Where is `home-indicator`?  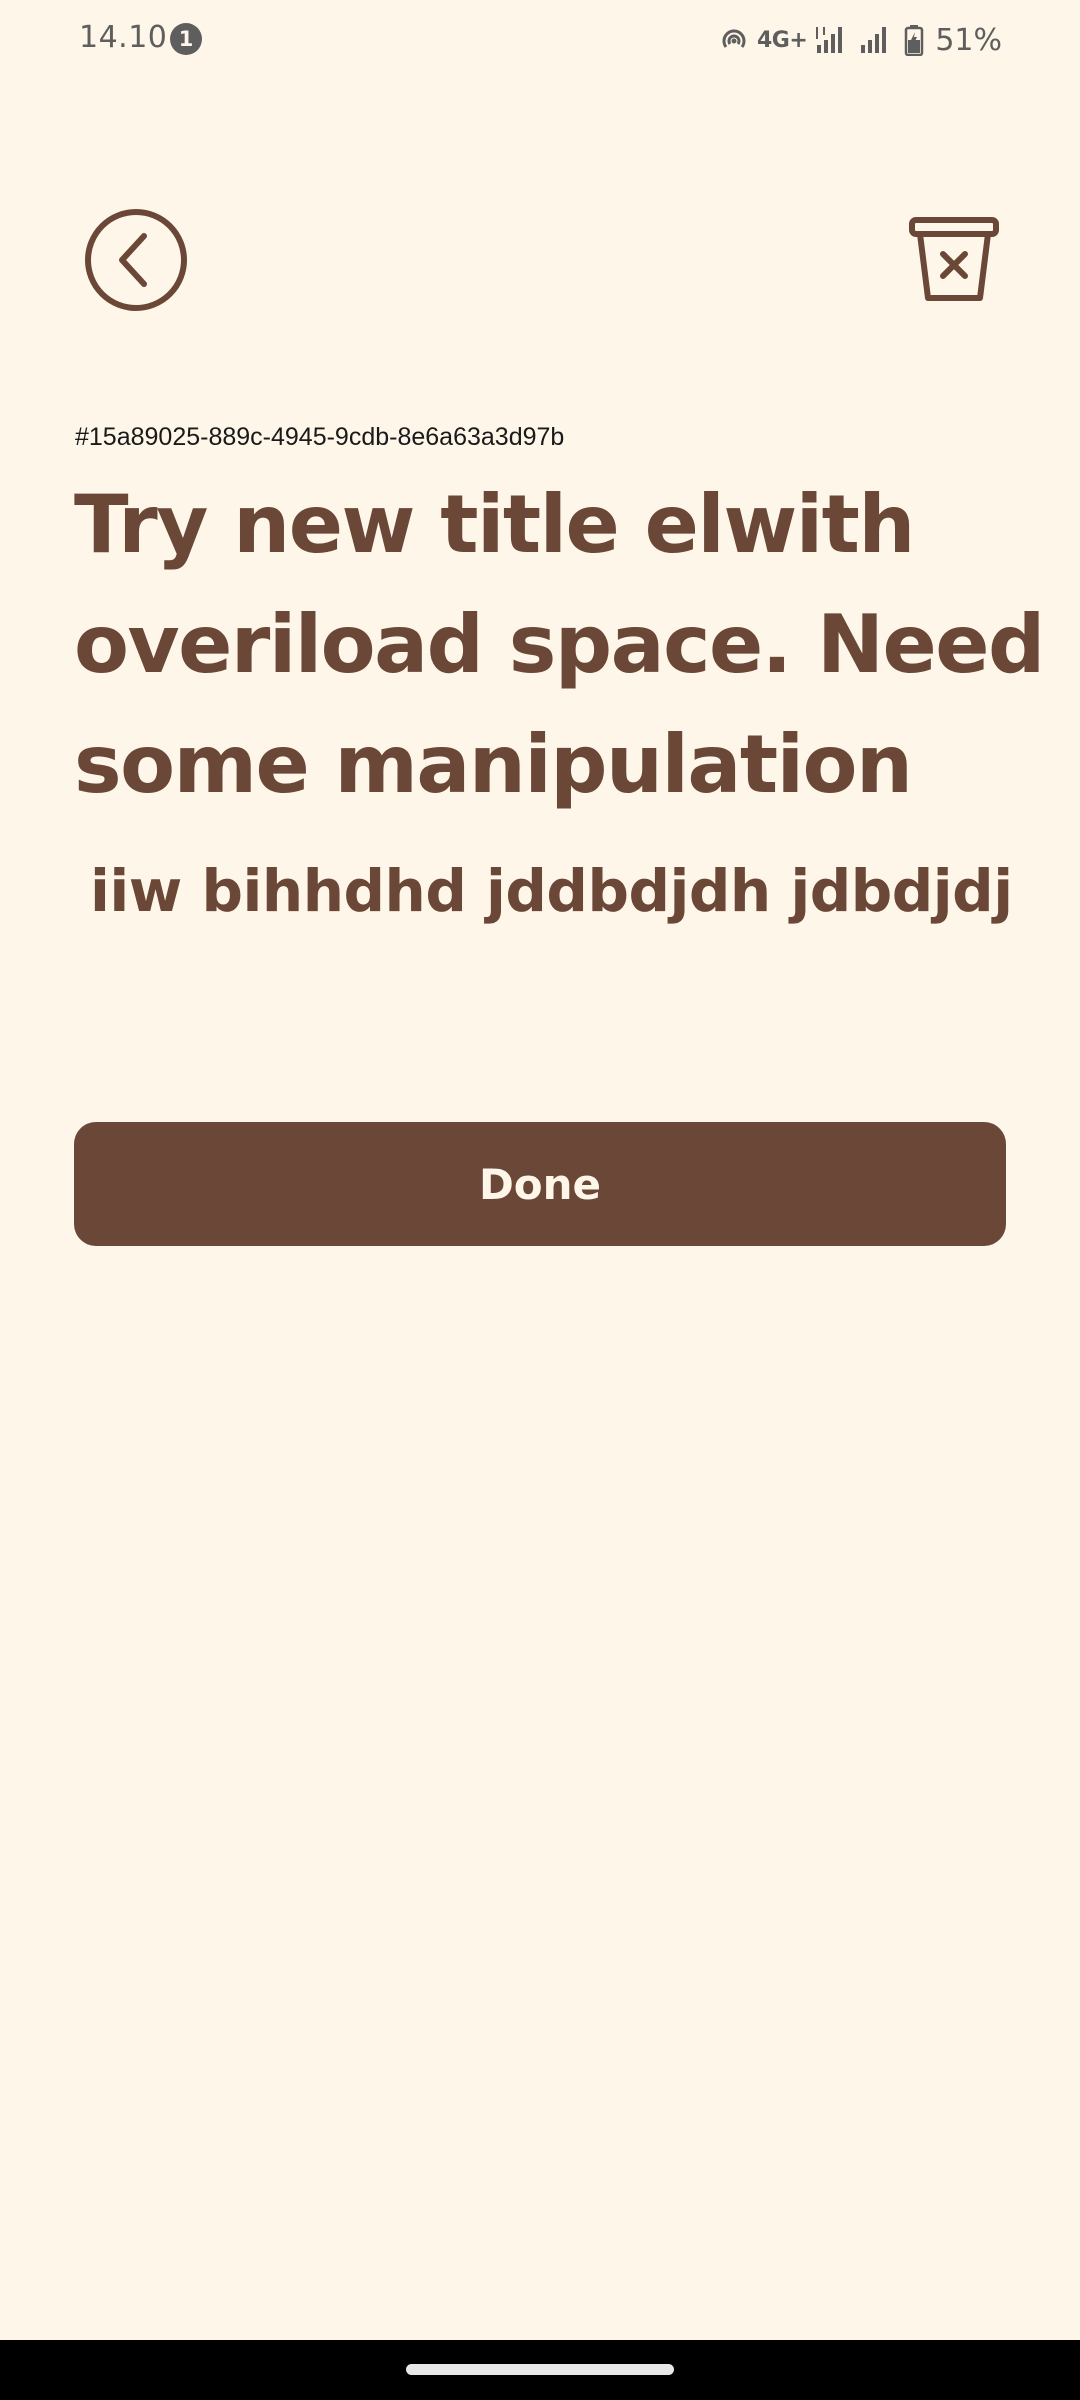
home-indicator is located at coordinates (540, 2369).